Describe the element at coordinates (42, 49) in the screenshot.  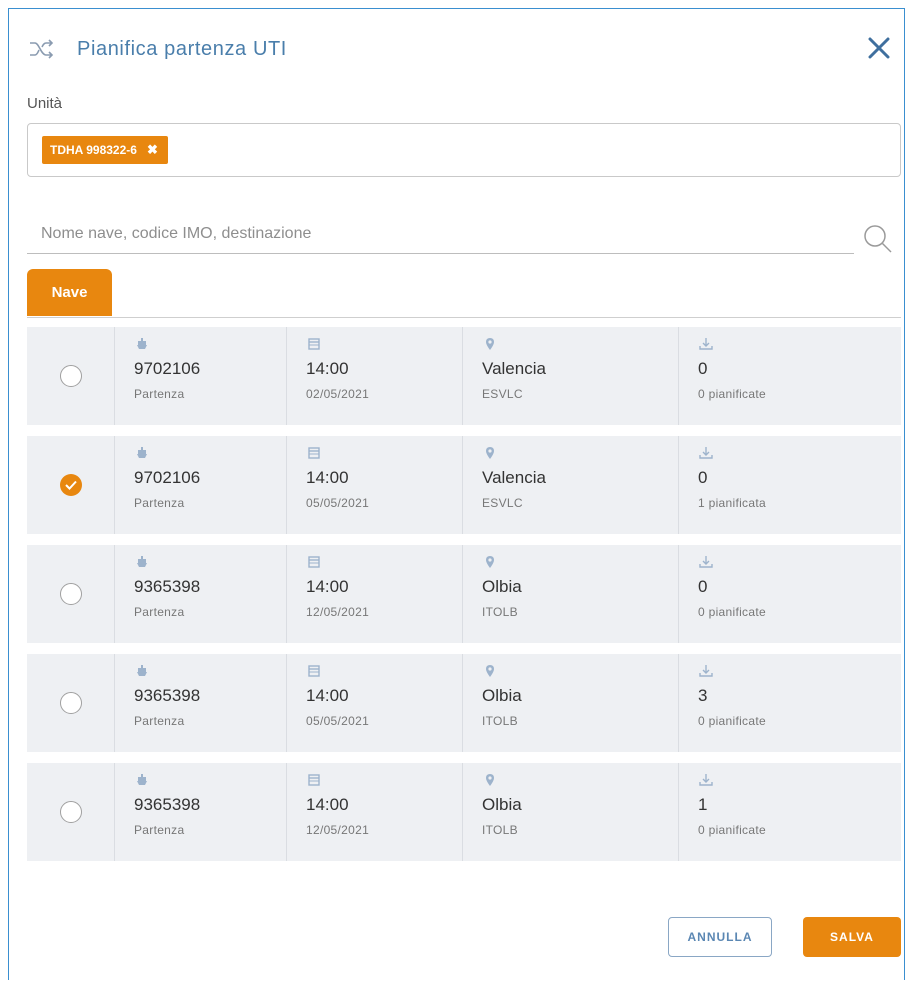
I see `shuffle-icon` at that location.